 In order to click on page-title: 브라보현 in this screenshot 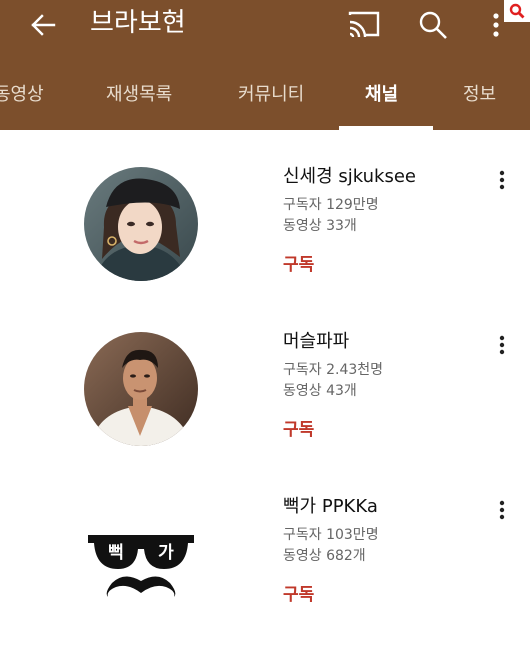, I will do `click(138, 23)`.